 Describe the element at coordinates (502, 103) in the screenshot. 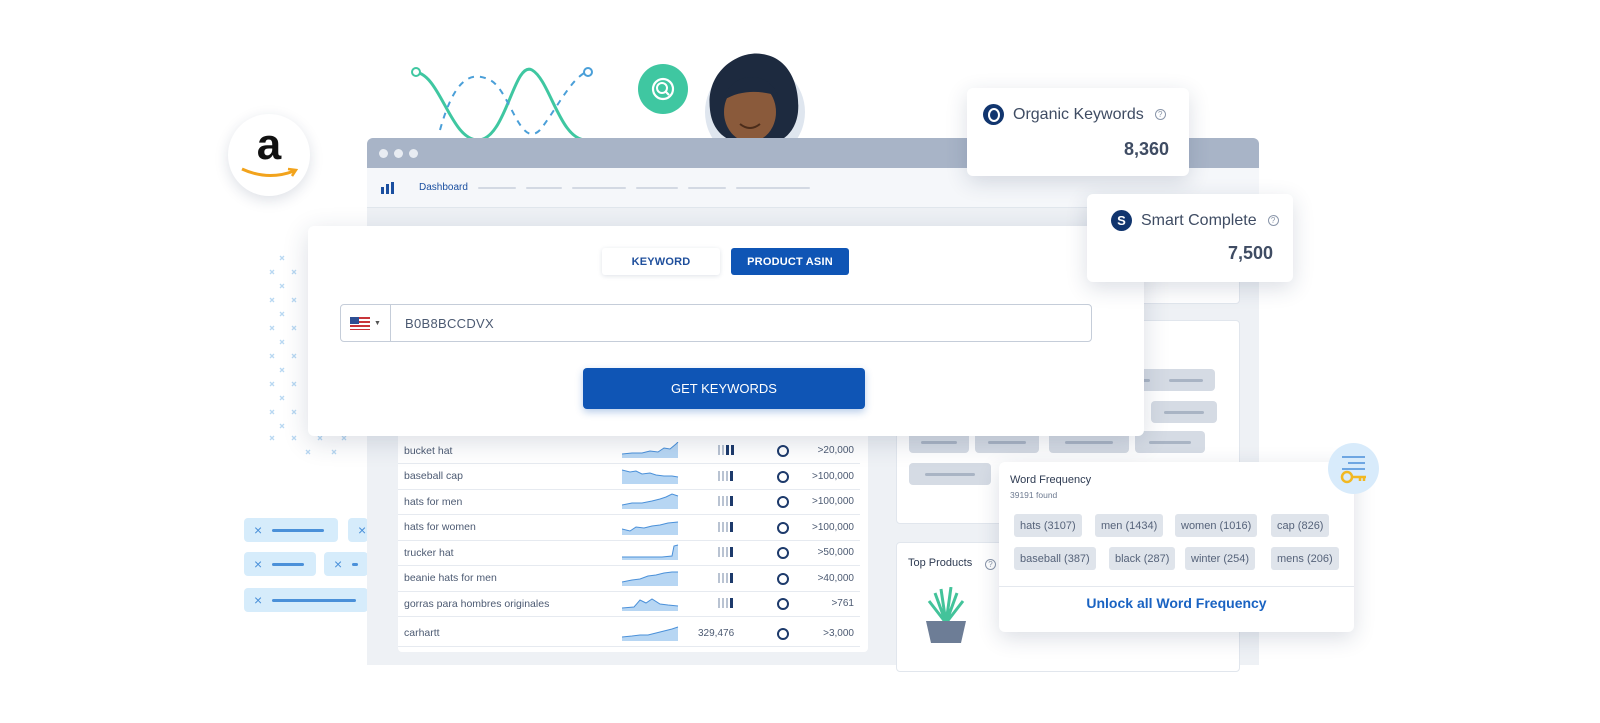

I see `wave-decoration` at that location.